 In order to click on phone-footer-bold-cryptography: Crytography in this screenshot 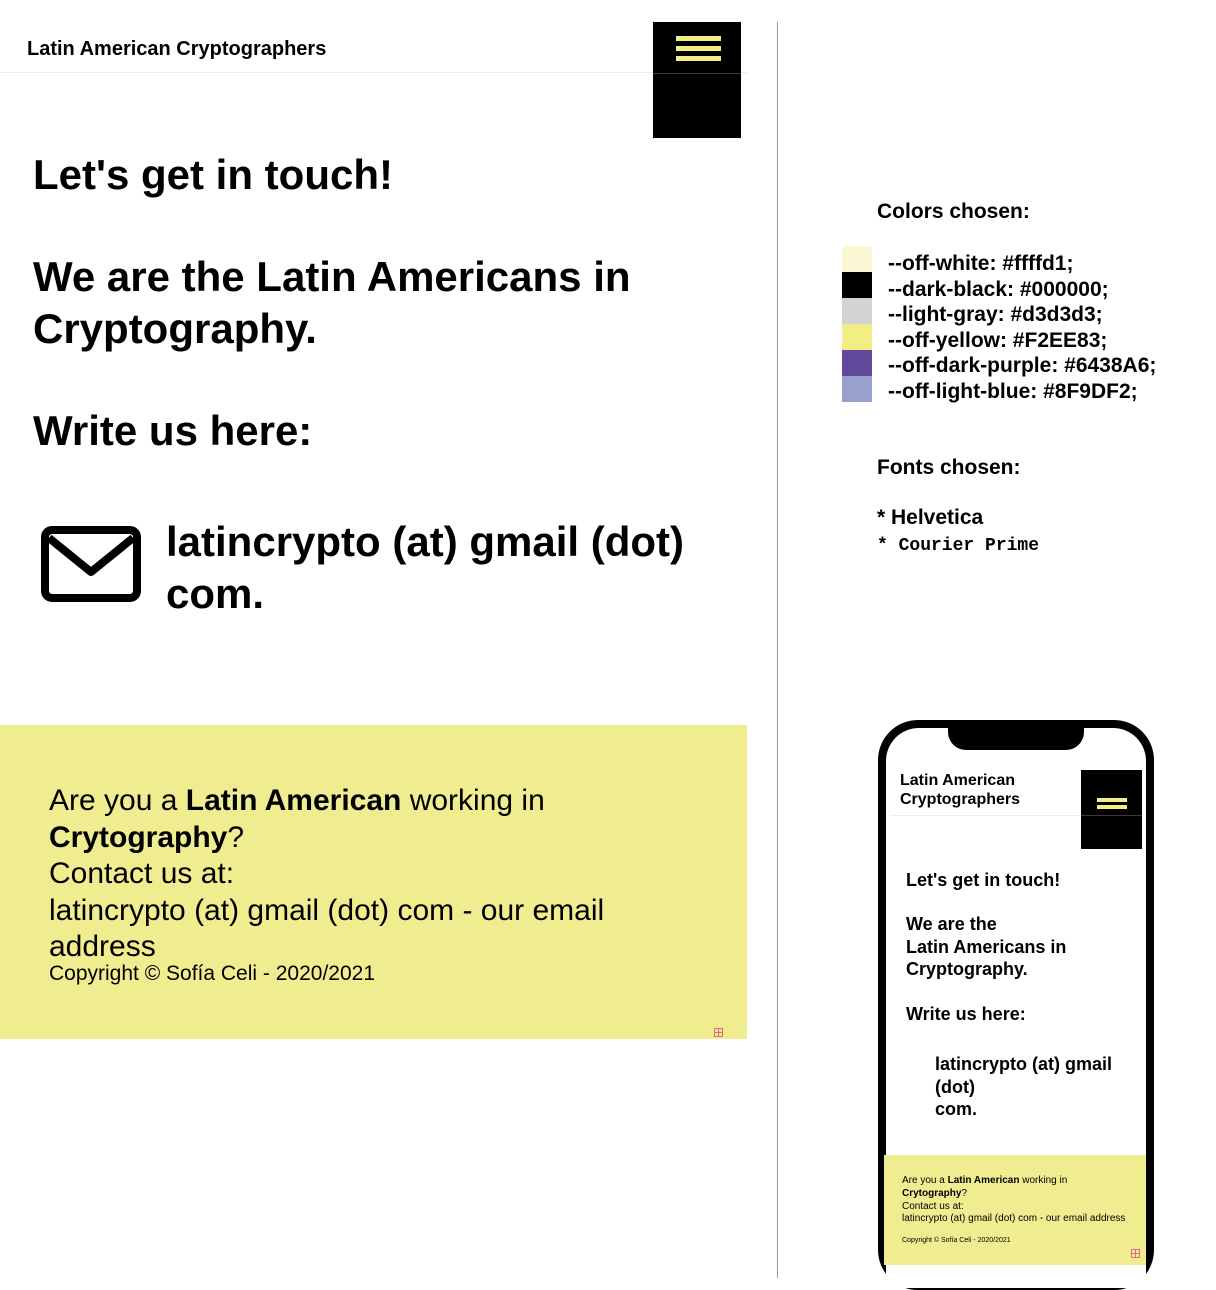, I will do `click(932, 1193)`.